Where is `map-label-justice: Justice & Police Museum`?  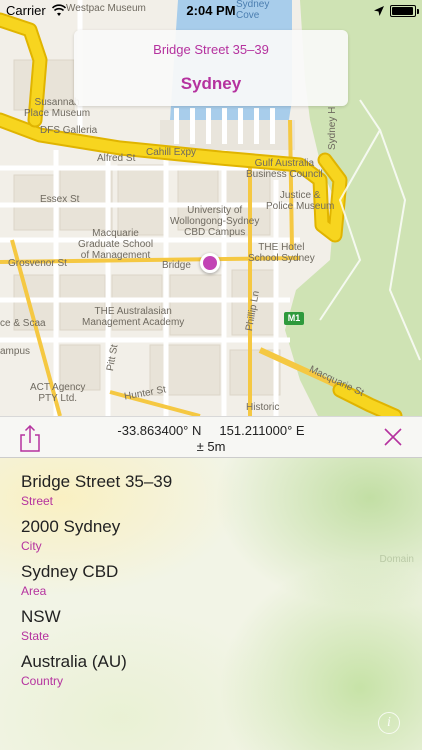
map-label-justice: Justice & Police Museum is located at coordinates (300, 201).